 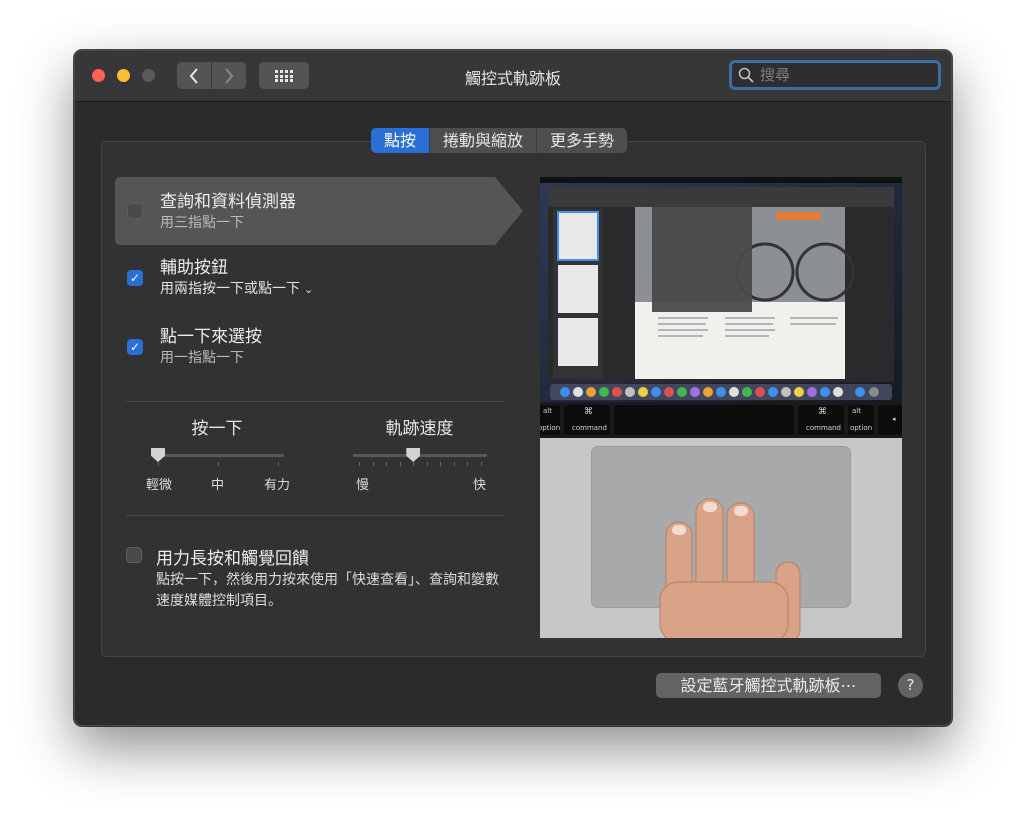 What do you see at coordinates (218, 485) in the screenshot?
I see `click-slider-label-medium: 中` at bounding box center [218, 485].